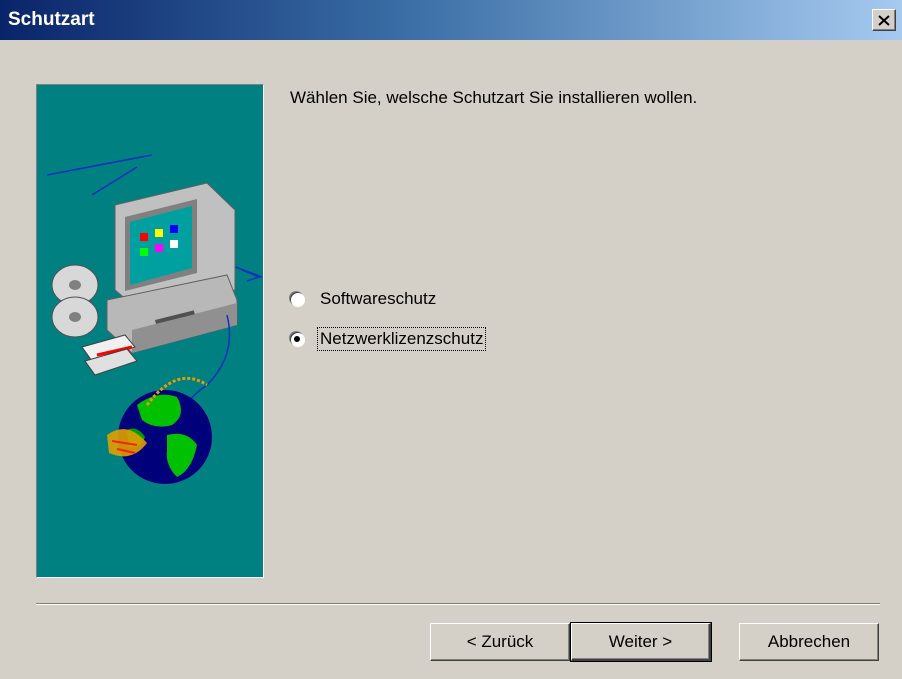 This screenshot has width=902, height=679. I want to click on separator-line, so click(458, 604).